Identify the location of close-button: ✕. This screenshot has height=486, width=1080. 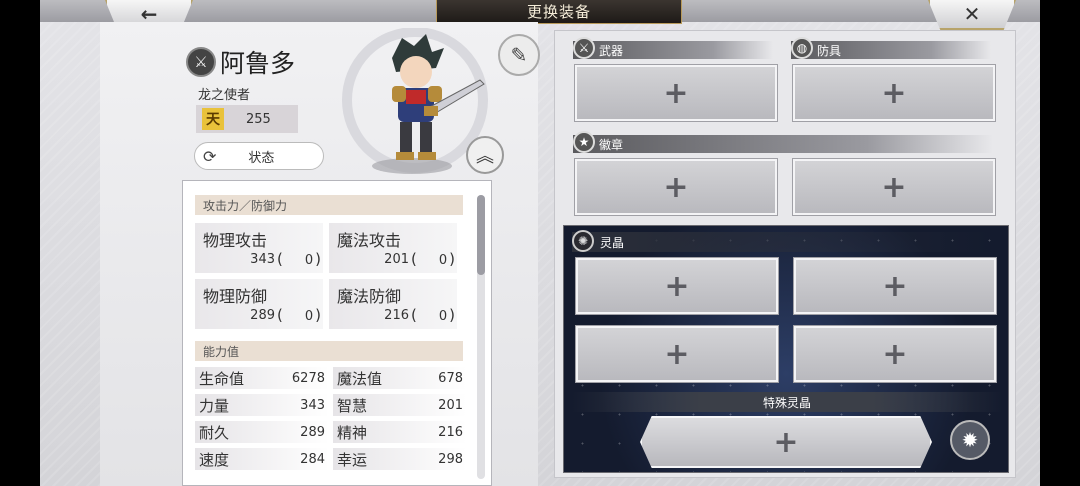
(972, 15).